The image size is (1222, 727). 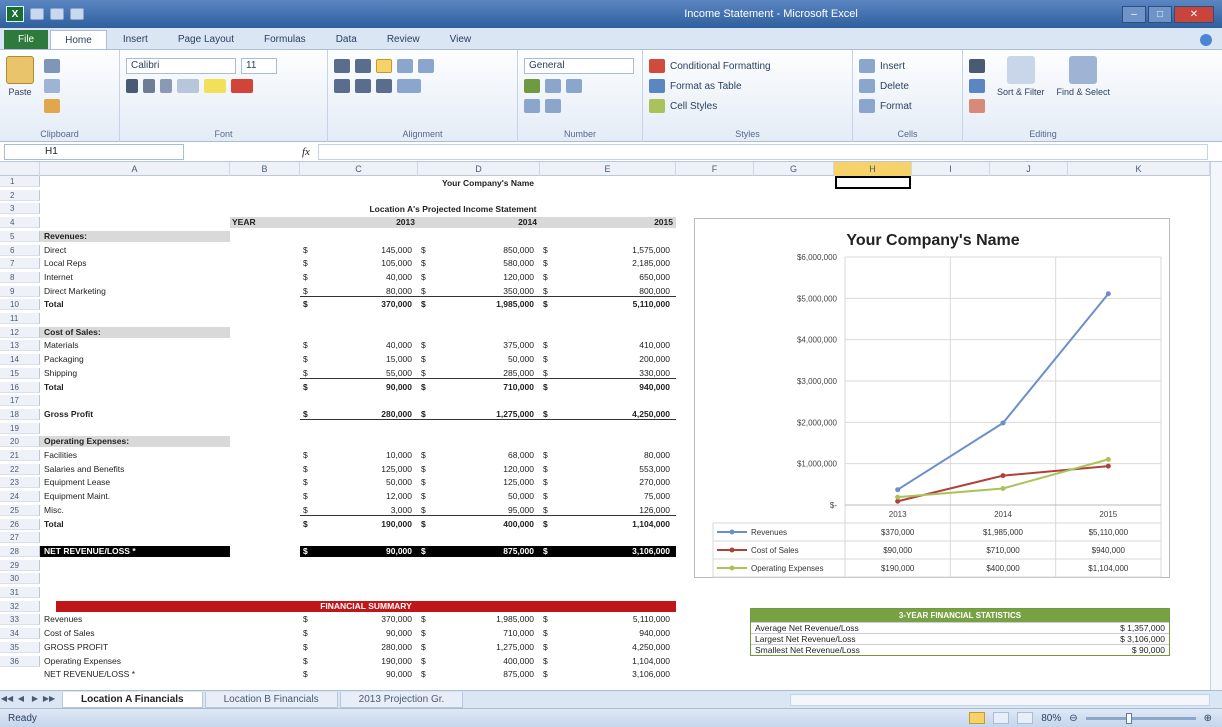 What do you see at coordinates (135, 332) in the screenshot?
I see `section-header-cell: Cost of Sales:` at bounding box center [135, 332].